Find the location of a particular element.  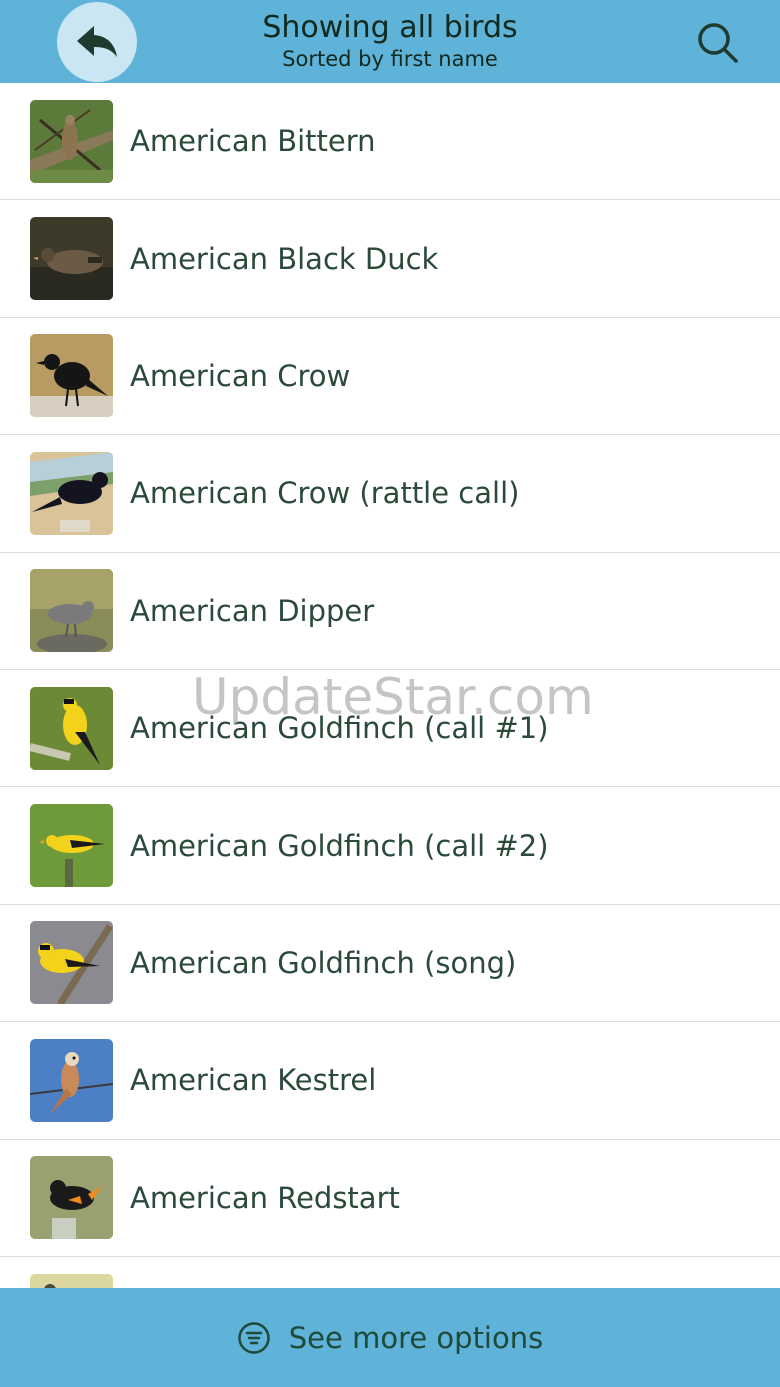

list-item: American Crow is located at coordinates (390, 377).